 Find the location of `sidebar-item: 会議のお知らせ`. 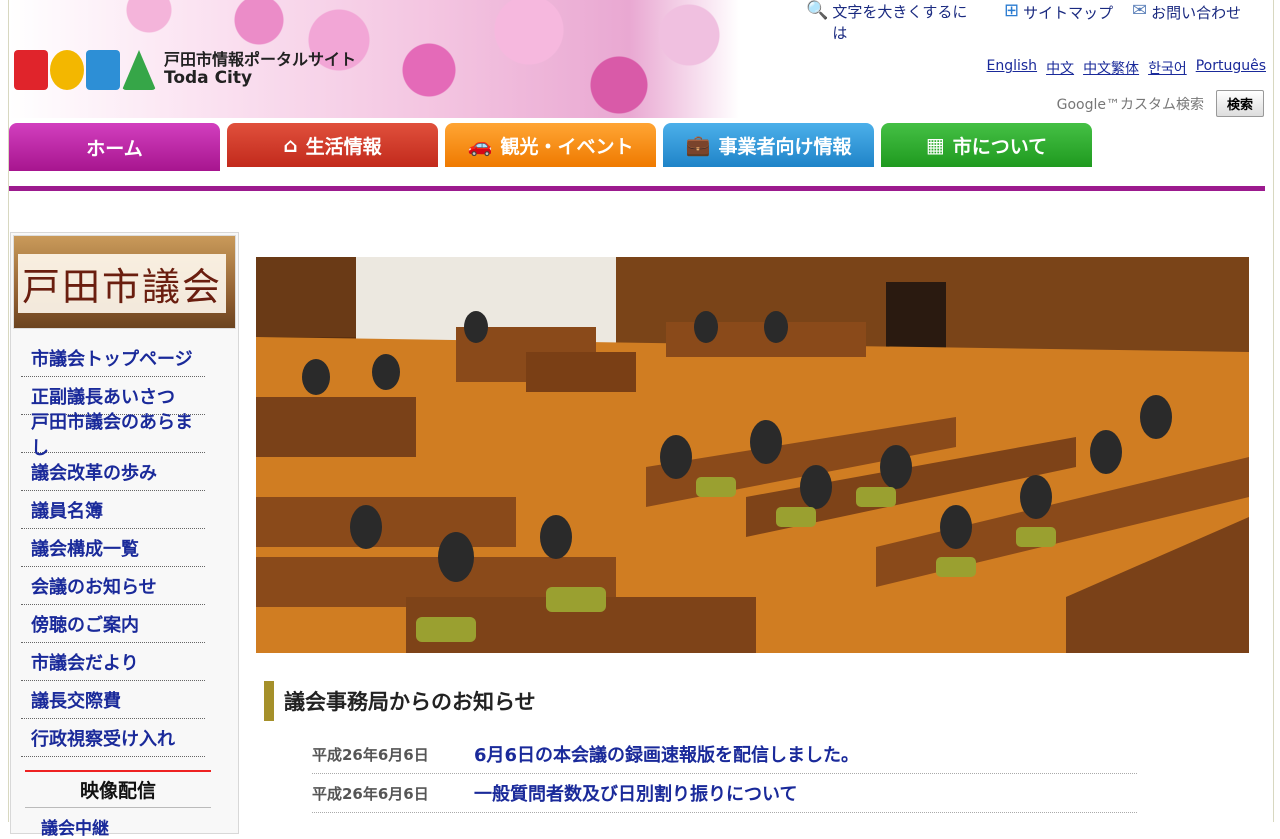

sidebar-item: 会議のお知らせ is located at coordinates (113, 586).